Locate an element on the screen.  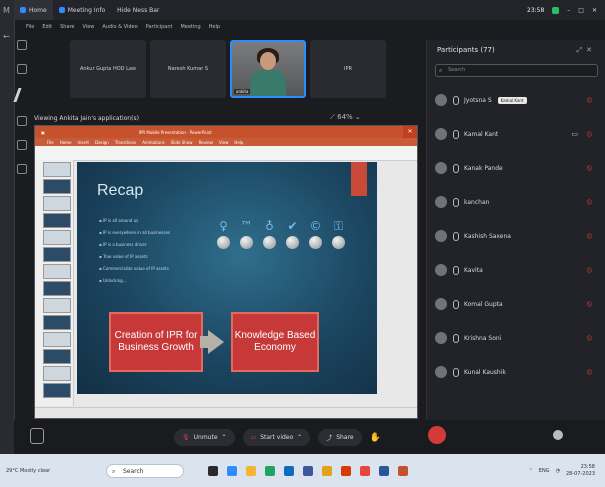
wifi-icon: ◔ is located at coordinates (558, 471).